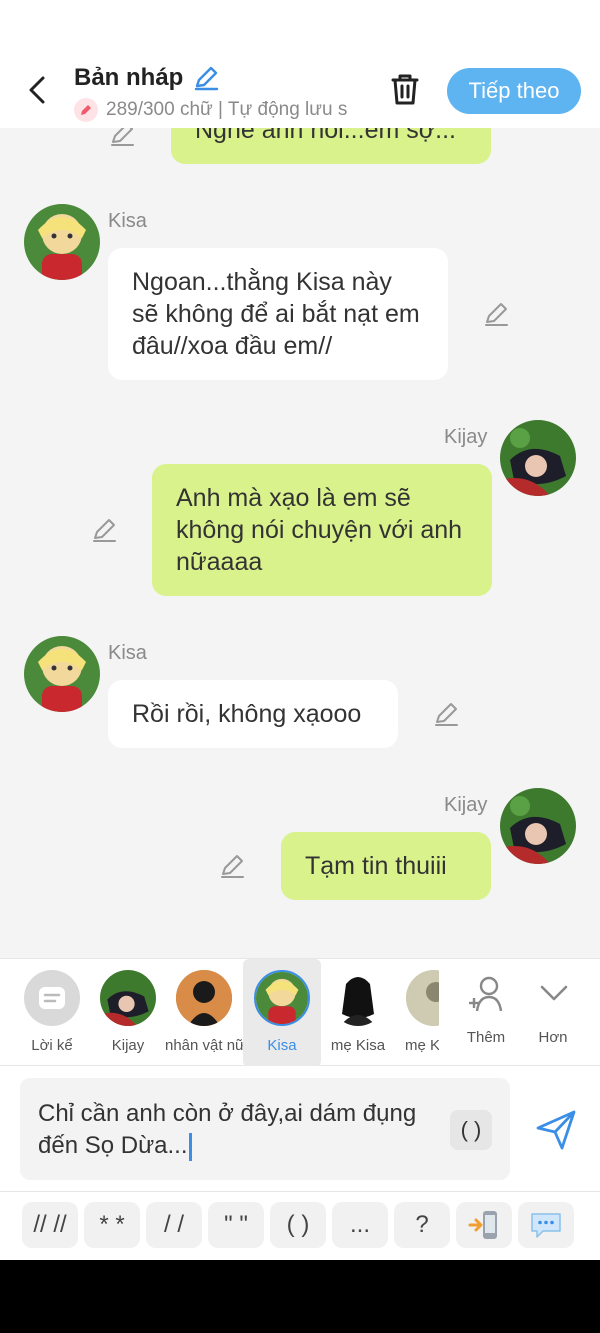 This screenshot has height=1333, width=600. What do you see at coordinates (376, 866) in the screenshot?
I see `message-text: Tạm tin thuiii` at bounding box center [376, 866].